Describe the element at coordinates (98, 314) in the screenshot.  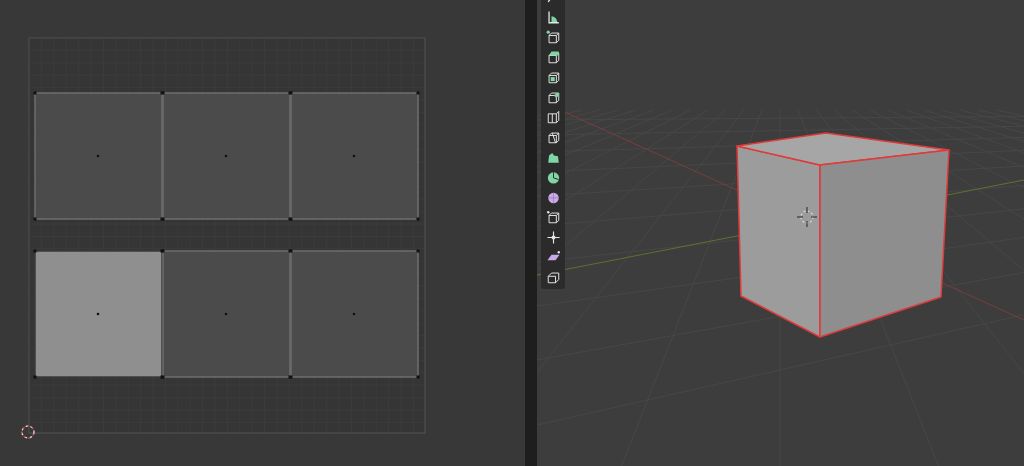
I see `uv-face` at that location.